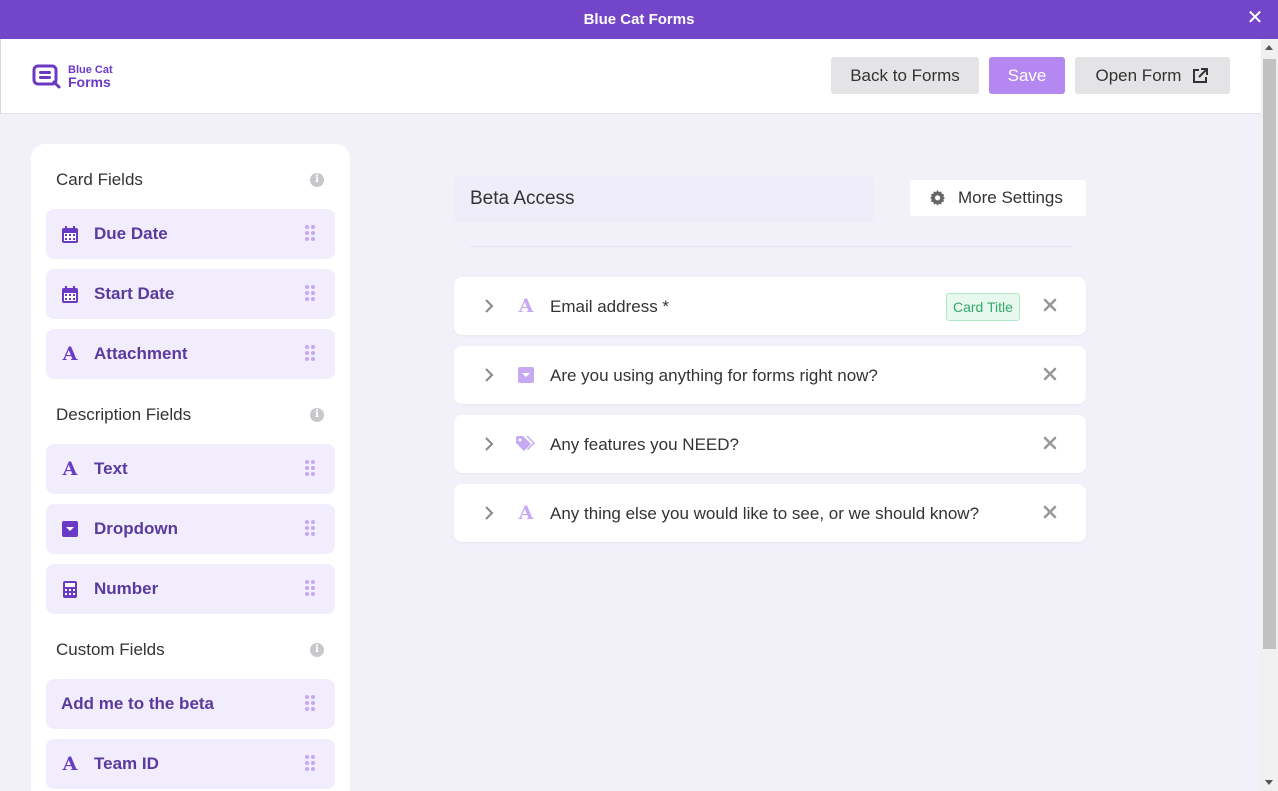  Describe the element at coordinates (124, 414) in the screenshot. I see `description-fields-title: Description Fields` at that location.